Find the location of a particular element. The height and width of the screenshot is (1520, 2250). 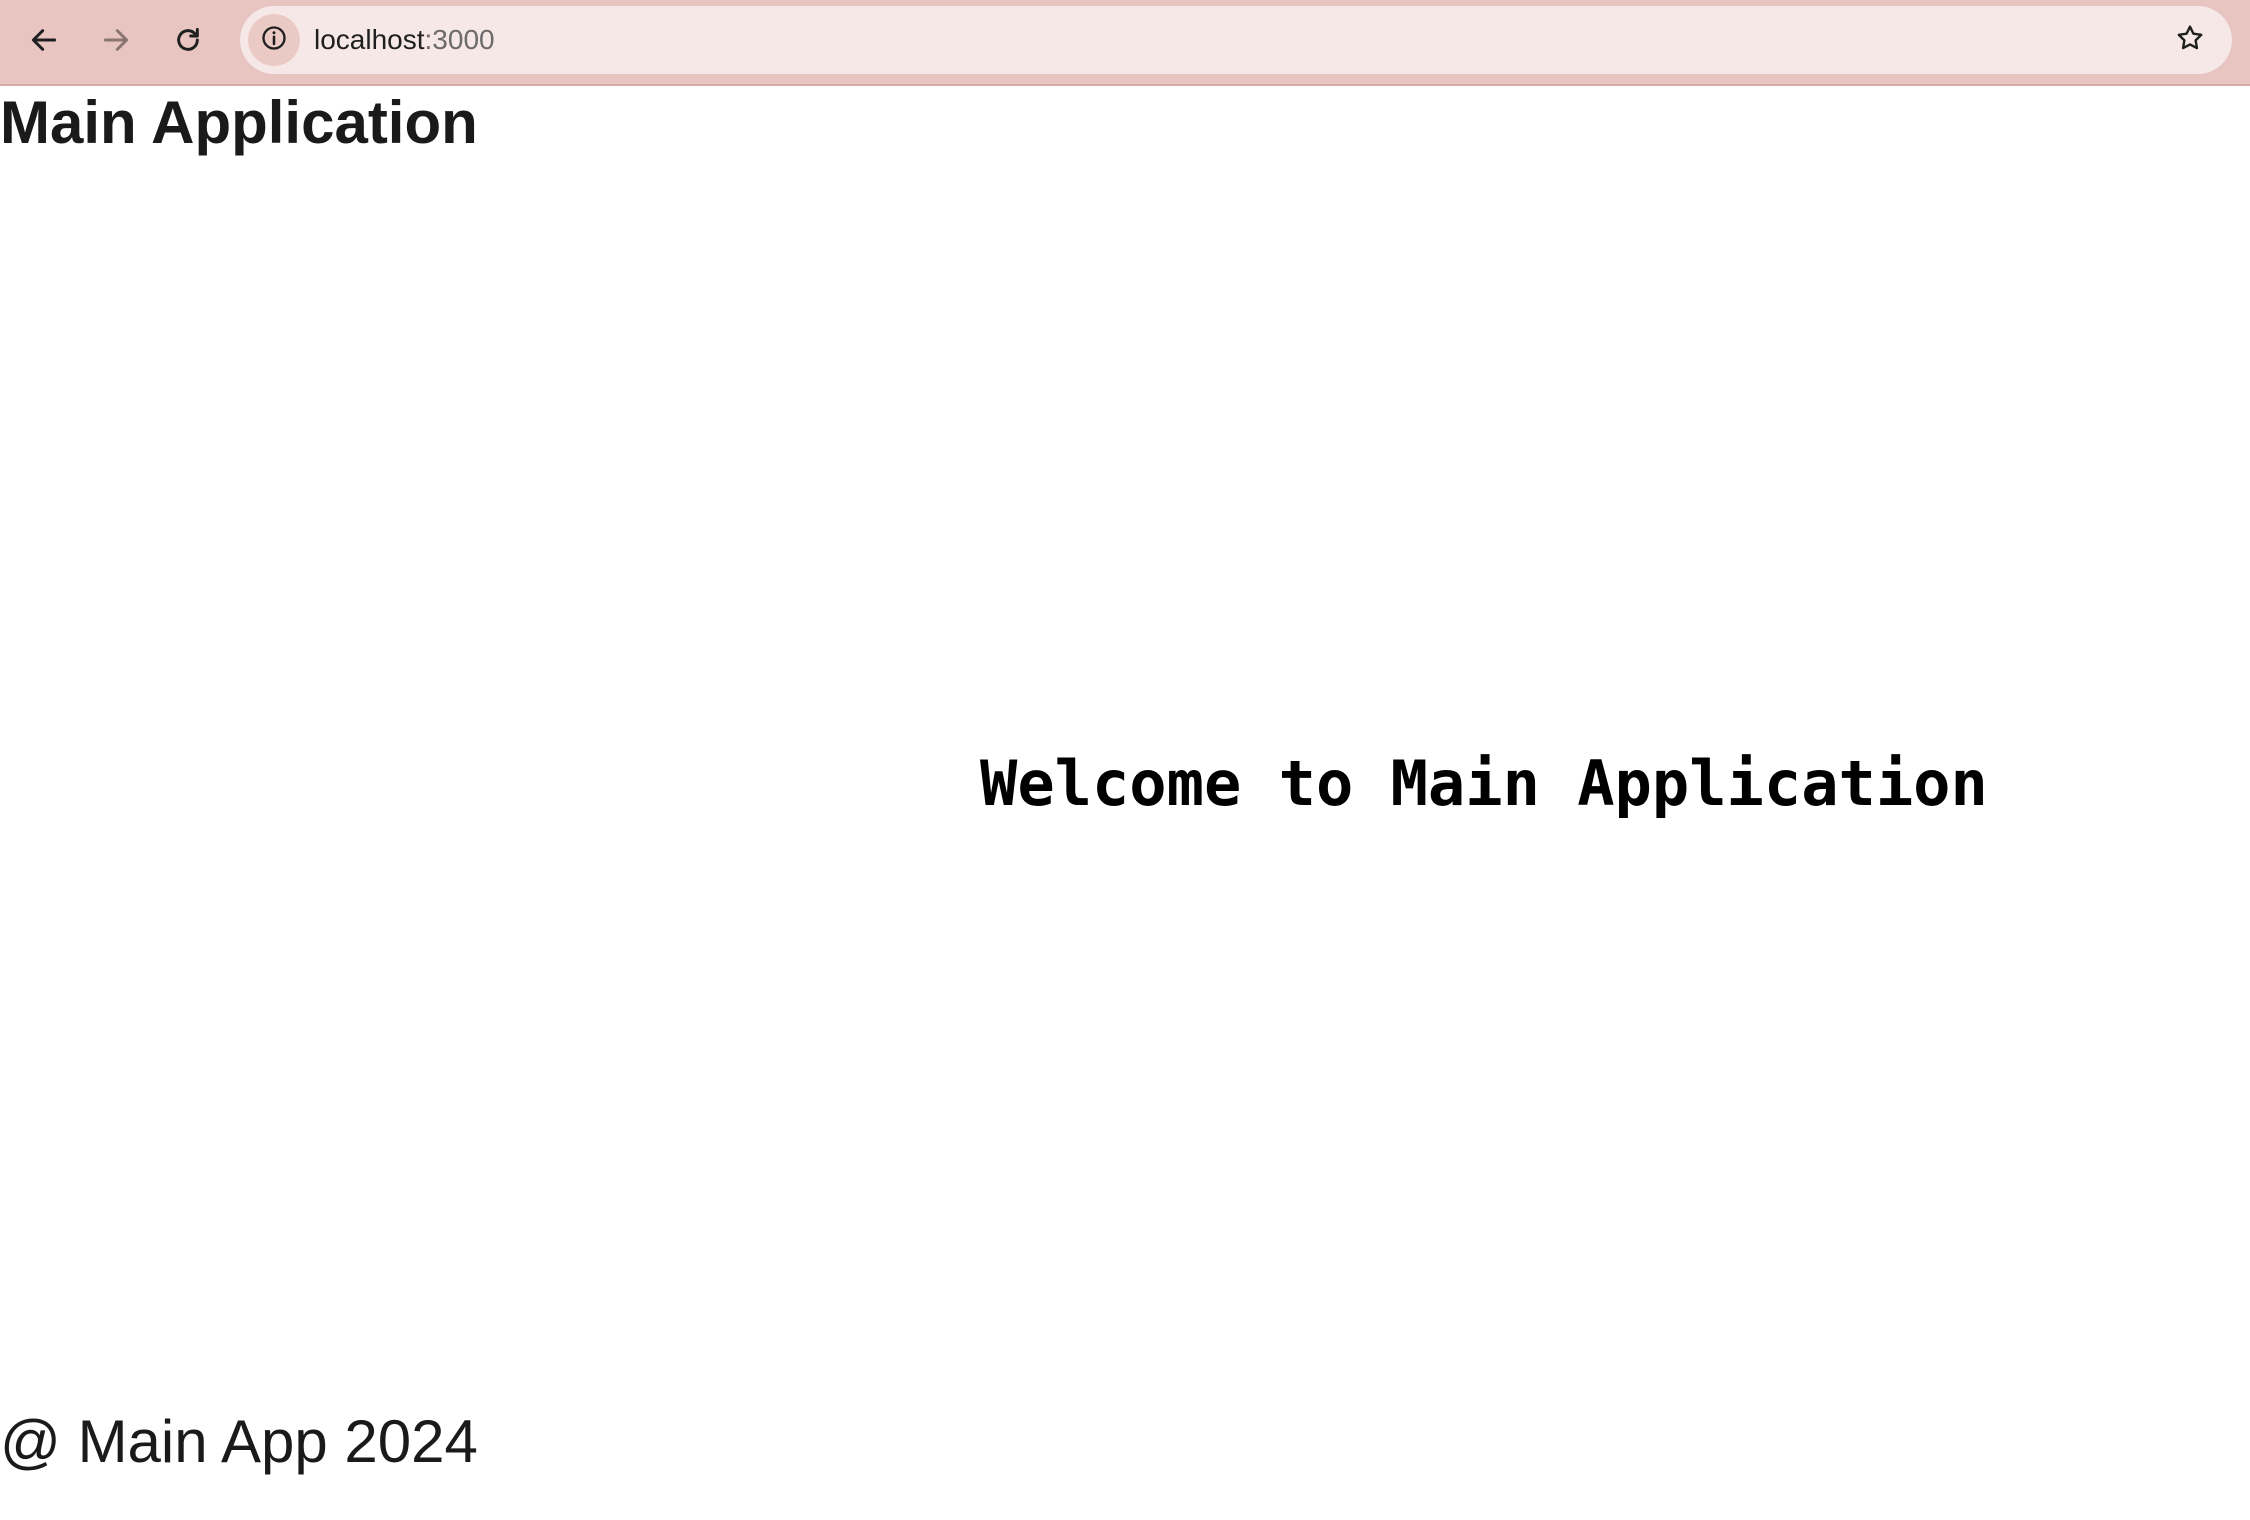

address-bar: localhost:3000 is located at coordinates (1236, 40).